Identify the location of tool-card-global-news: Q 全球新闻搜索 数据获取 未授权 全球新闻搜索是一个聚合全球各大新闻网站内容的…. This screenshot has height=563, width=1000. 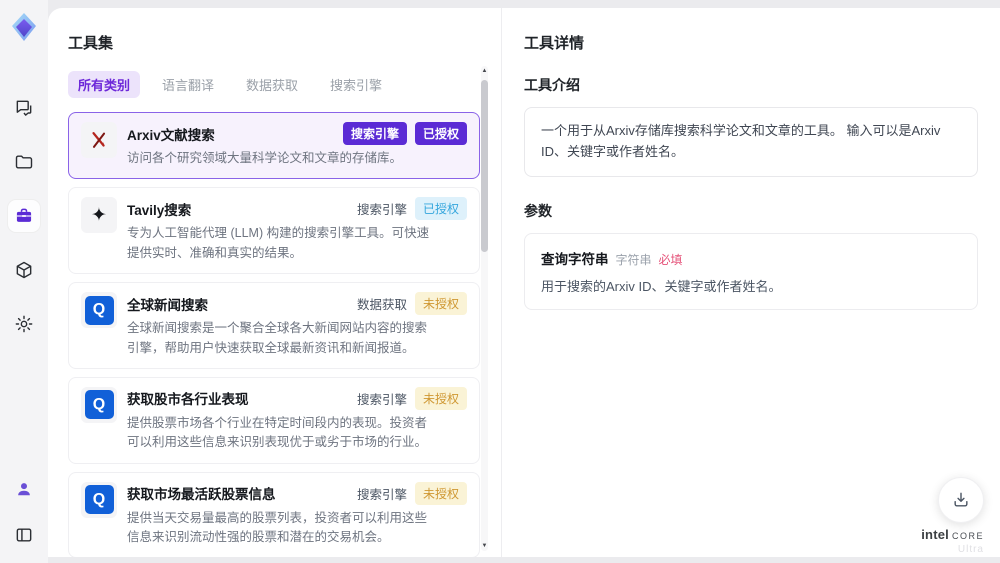
(274, 325).